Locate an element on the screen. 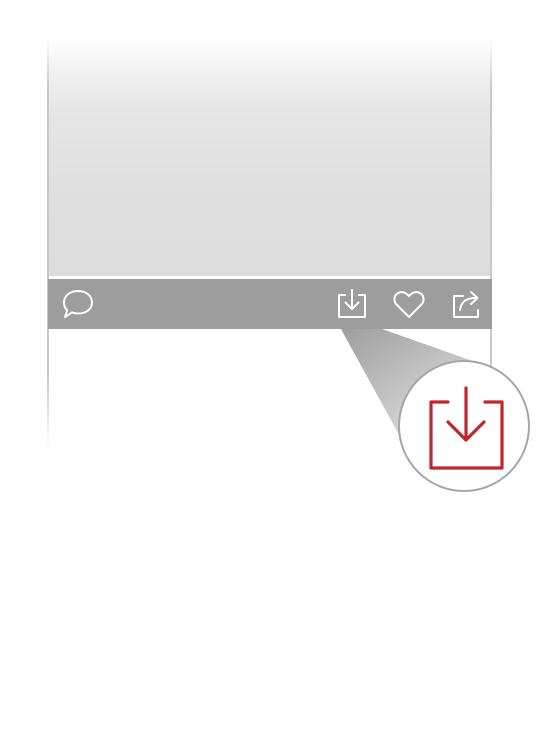 The image size is (540, 754). comment-icon is located at coordinates (78, 304).